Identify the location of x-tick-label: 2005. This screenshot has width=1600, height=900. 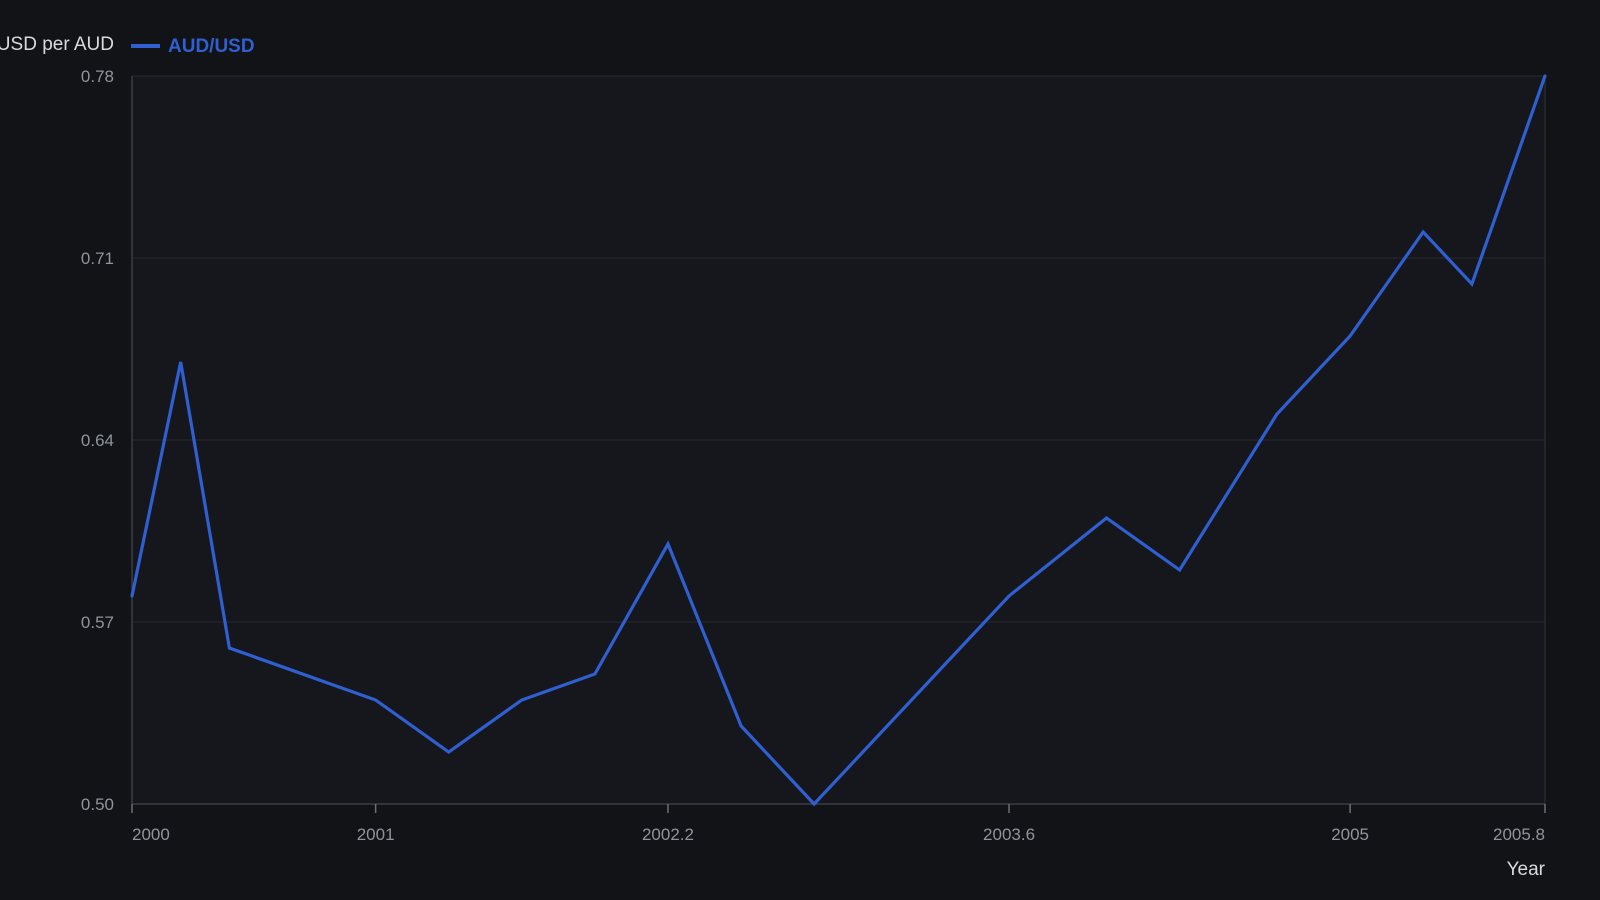
(1350, 834).